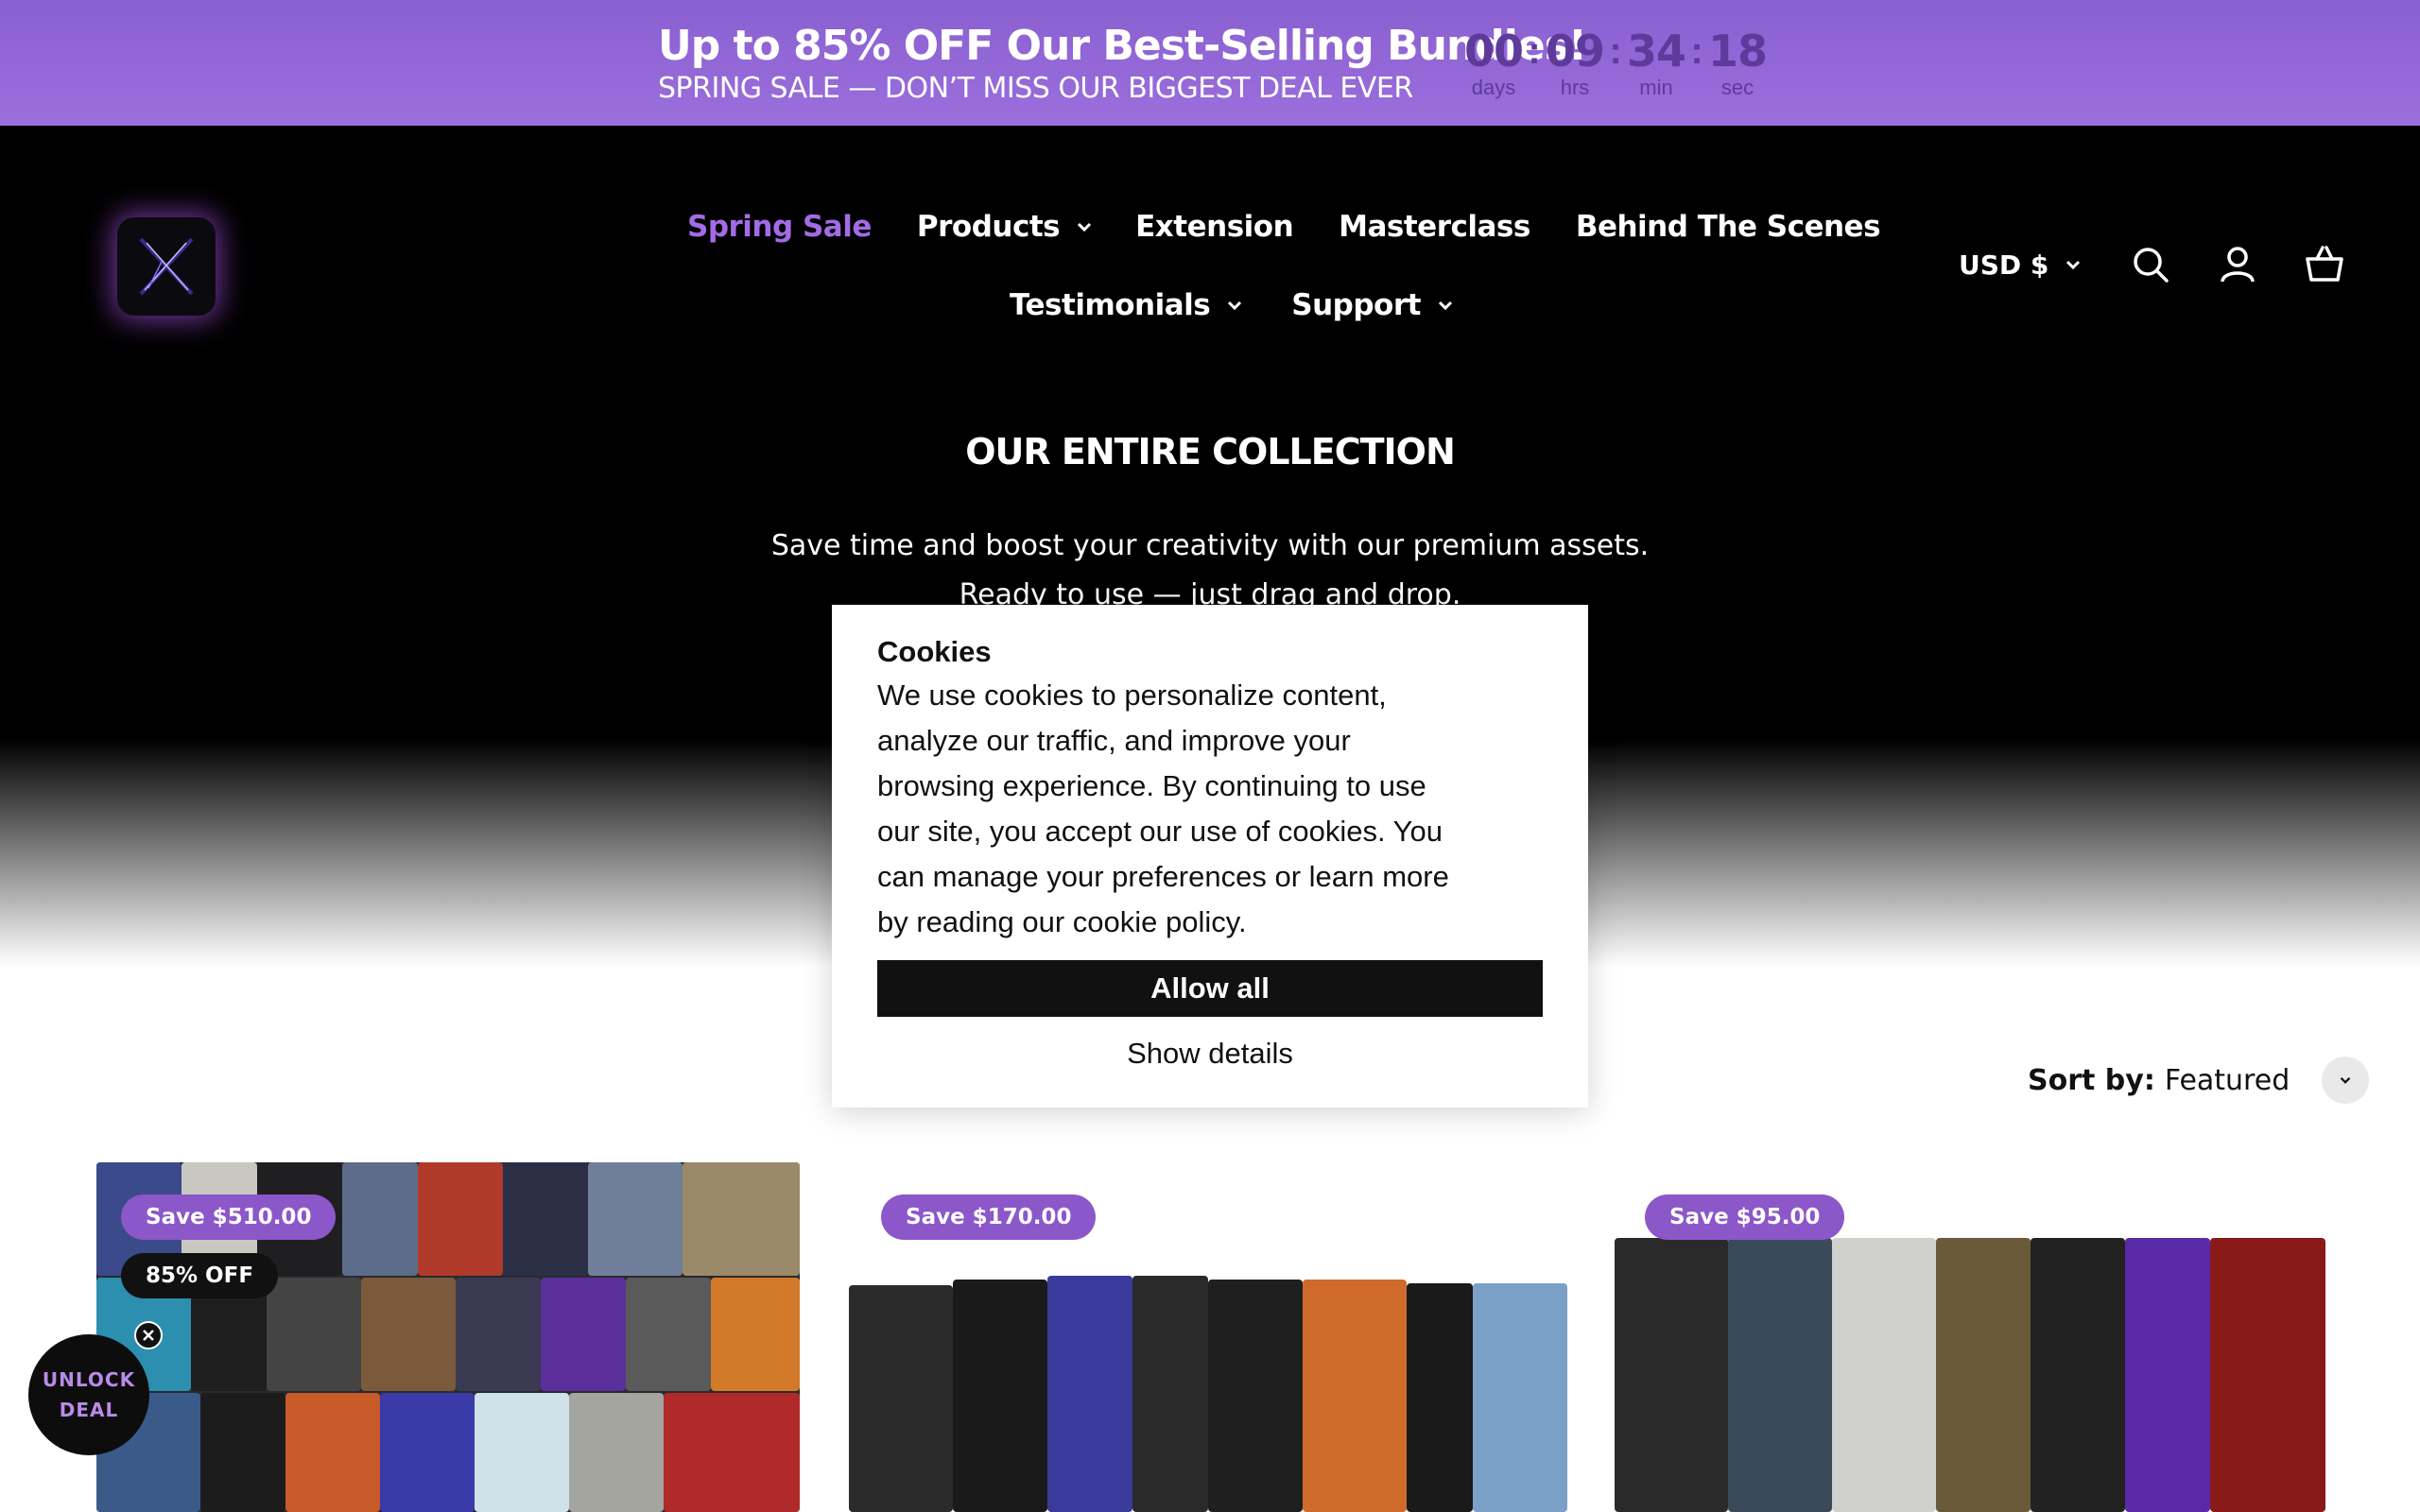 Image resolution: width=2420 pixels, height=1512 pixels. What do you see at coordinates (200, 1275) in the screenshot?
I see `discount-badge: 85% OFF` at bounding box center [200, 1275].